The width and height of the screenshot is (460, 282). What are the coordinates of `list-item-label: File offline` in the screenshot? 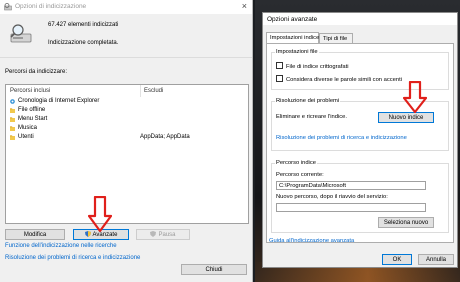 It's located at (32, 110).